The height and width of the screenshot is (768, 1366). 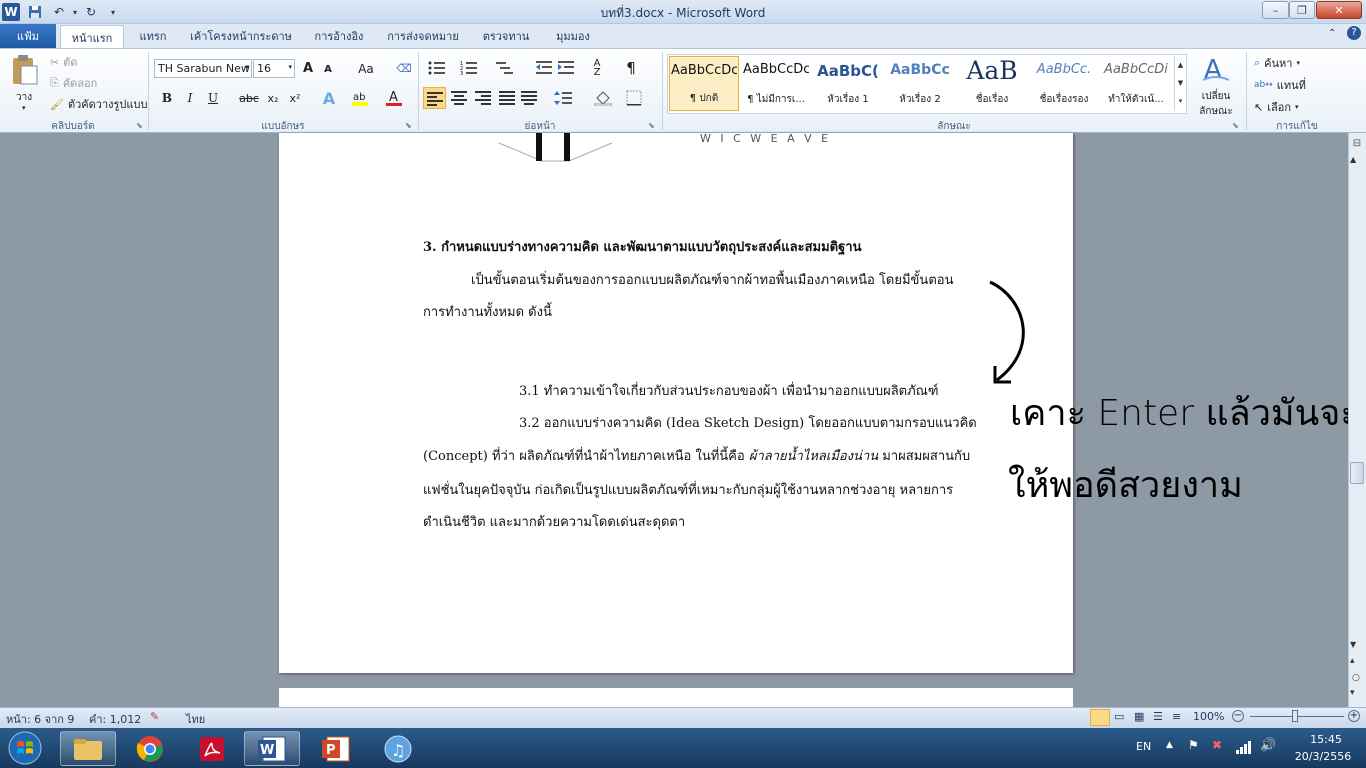 I want to click on tab-review: ตรวจทาน, so click(x=506, y=36).